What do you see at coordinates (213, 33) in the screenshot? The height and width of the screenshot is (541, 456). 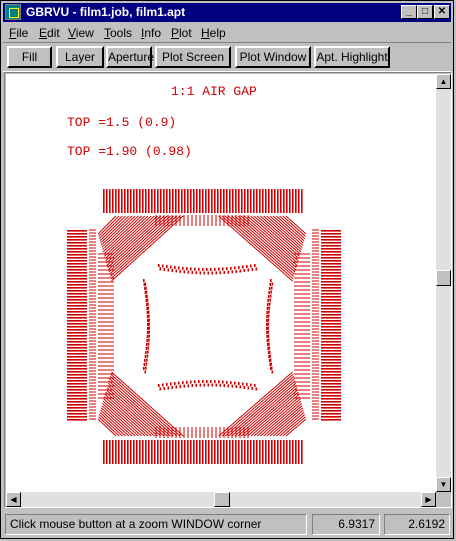 I see `menu-help: Help` at bounding box center [213, 33].